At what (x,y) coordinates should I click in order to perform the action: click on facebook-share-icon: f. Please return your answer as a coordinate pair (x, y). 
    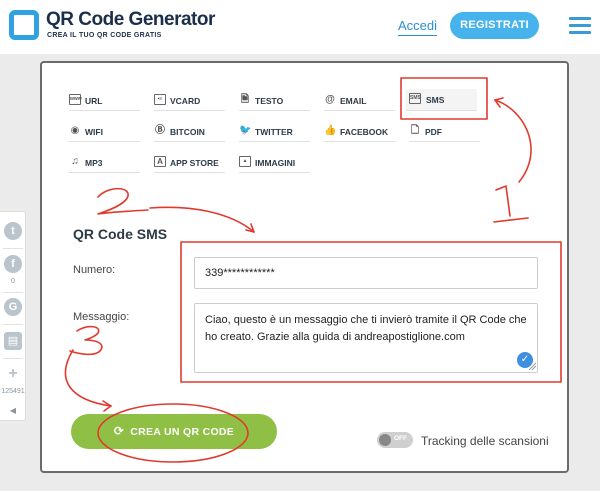
    Looking at the image, I should click on (13, 264).